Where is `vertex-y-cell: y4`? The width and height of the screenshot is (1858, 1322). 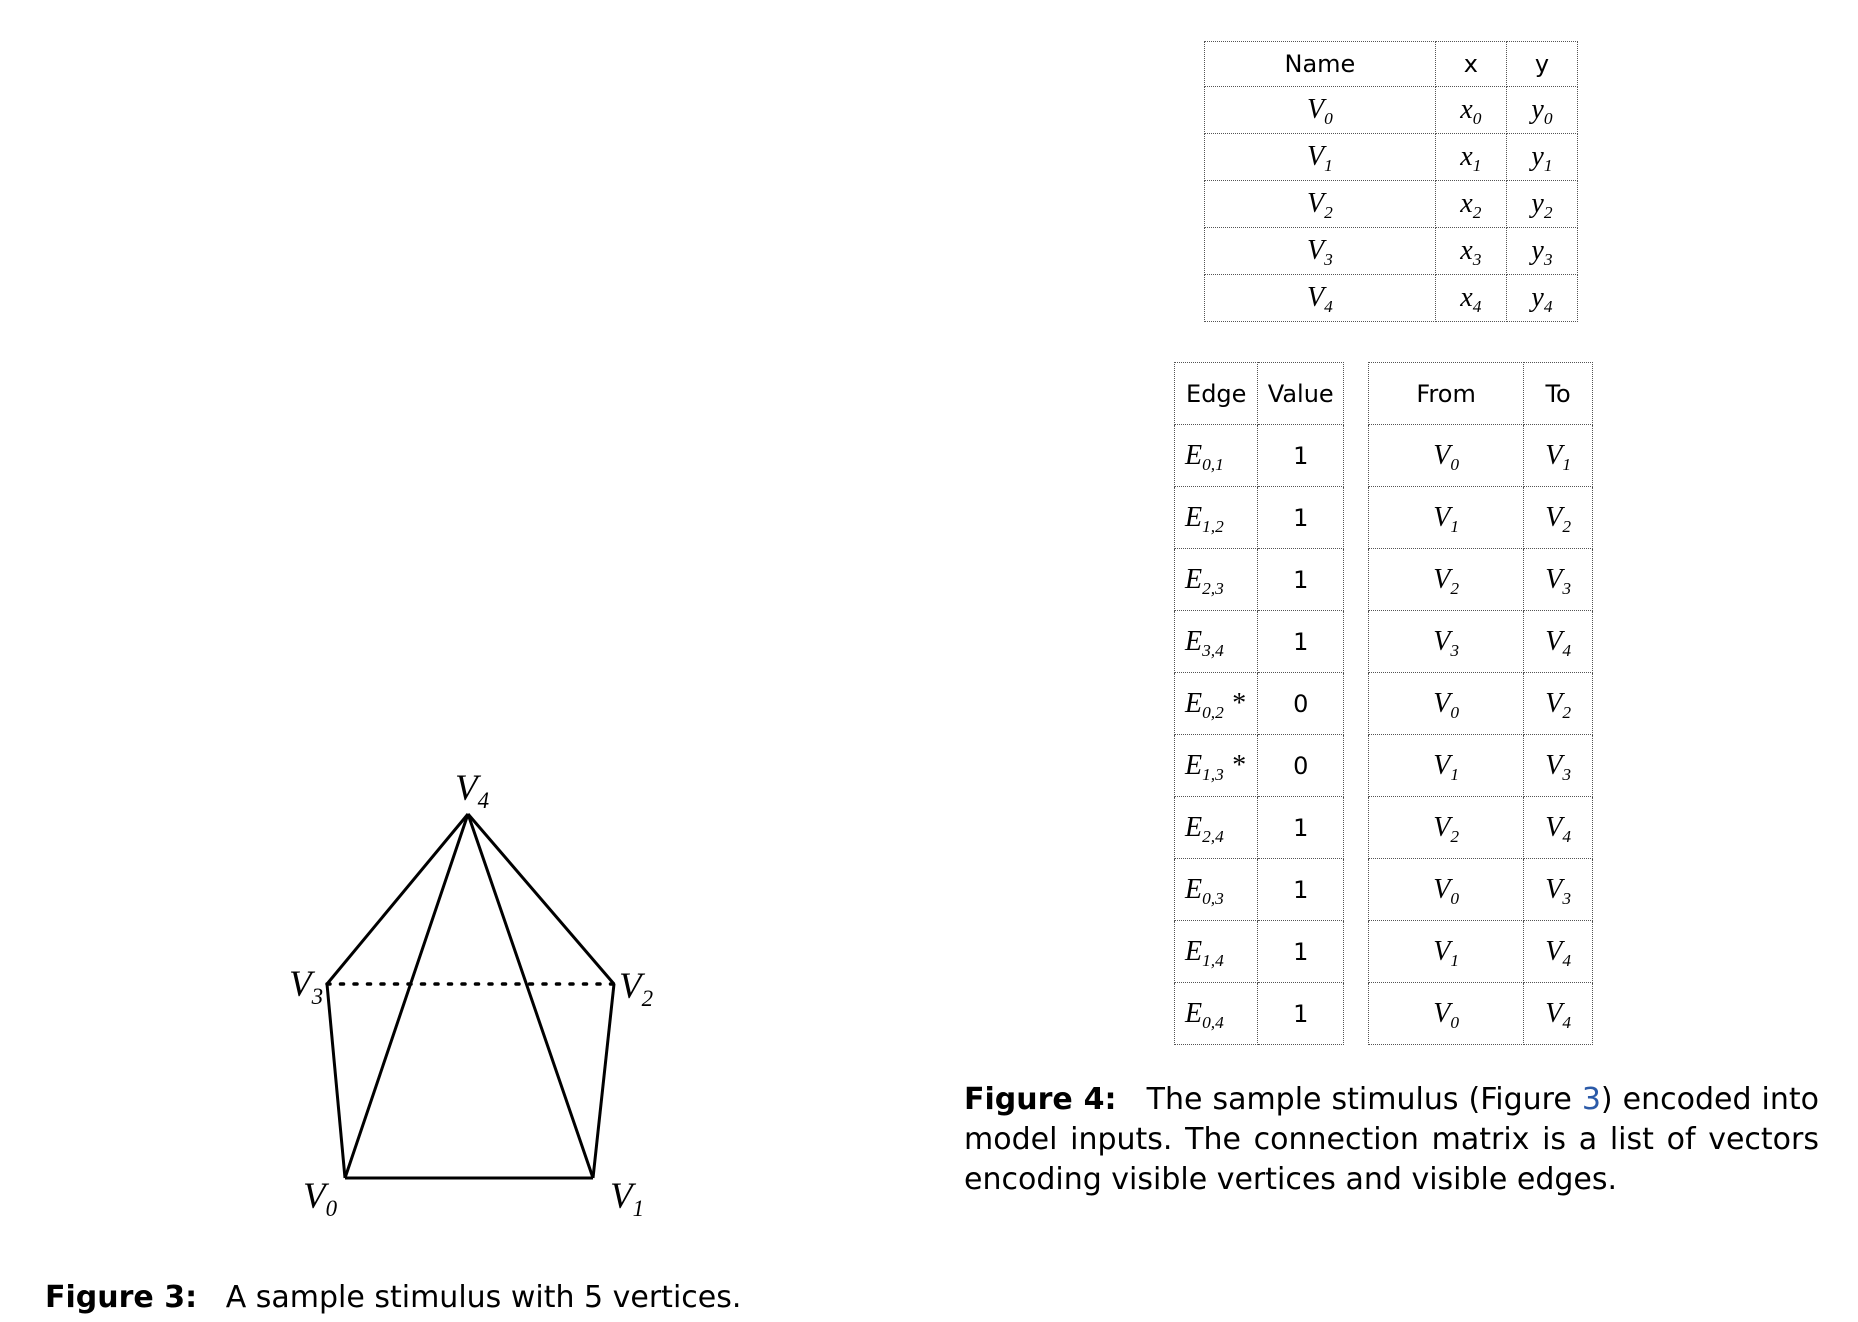 vertex-y-cell: y4 is located at coordinates (1542, 298).